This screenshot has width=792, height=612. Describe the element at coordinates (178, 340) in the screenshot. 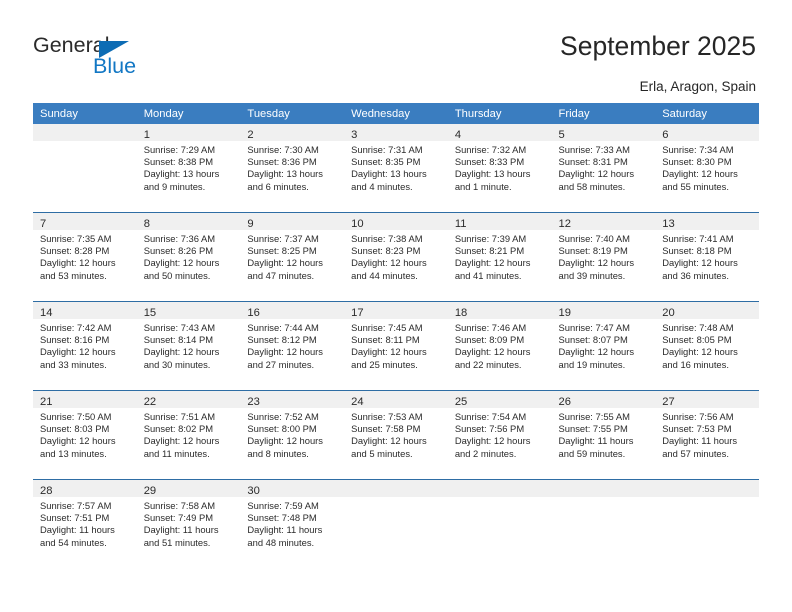

I see `sunset-time: Sunset: 8:14 PM` at that location.